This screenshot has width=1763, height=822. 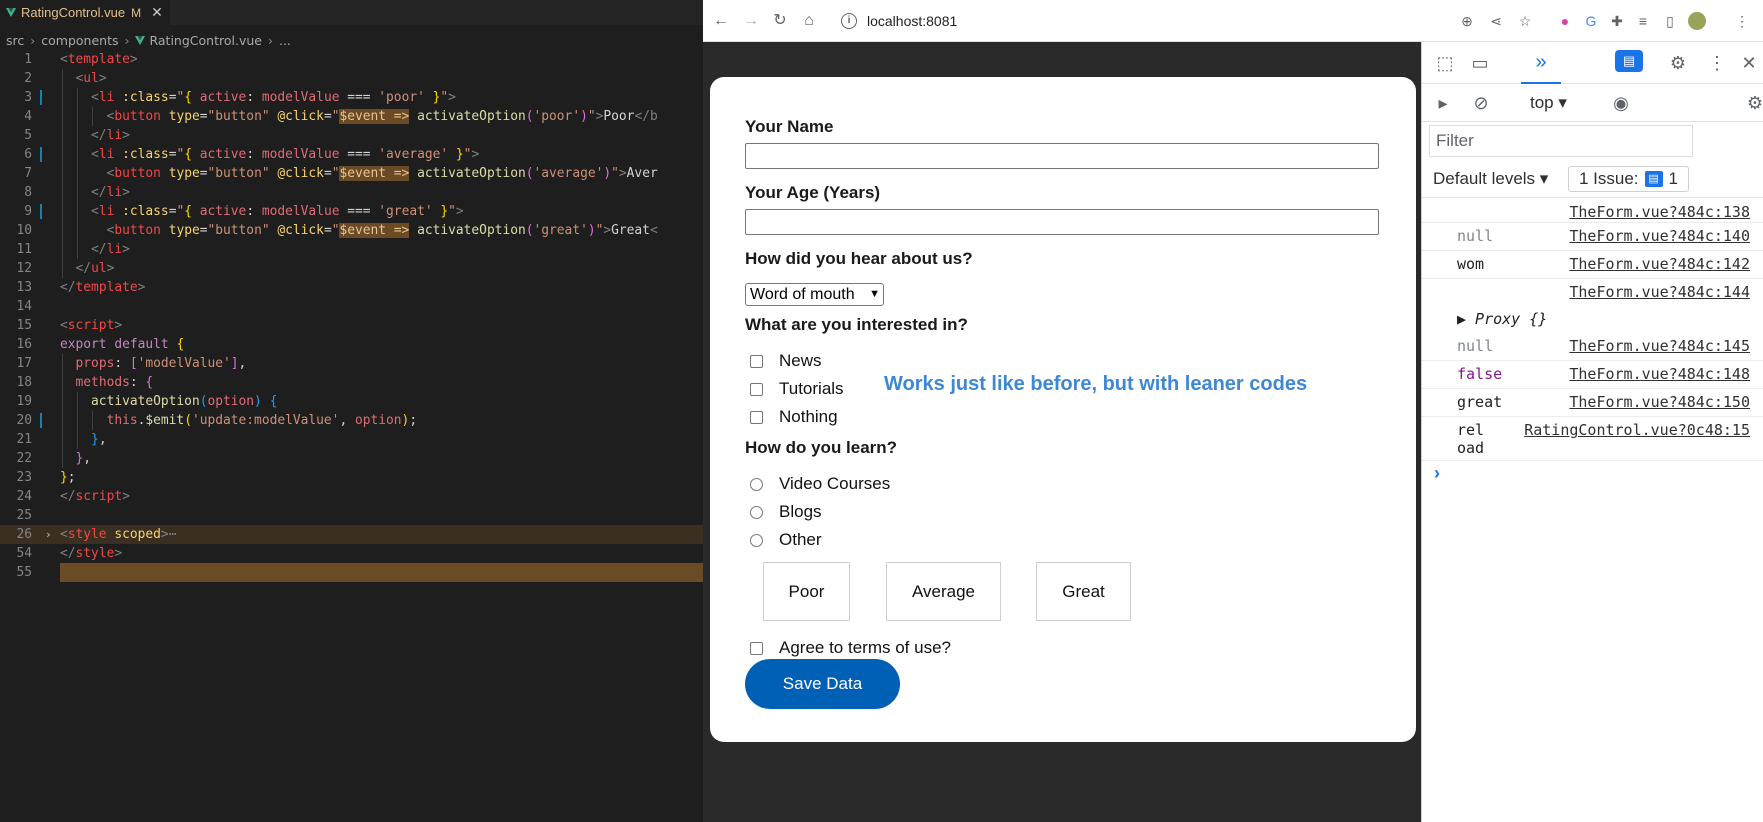 What do you see at coordinates (1643, 21) in the screenshot?
I see `media-icon: ≡` at bounding box center [1643, 21].